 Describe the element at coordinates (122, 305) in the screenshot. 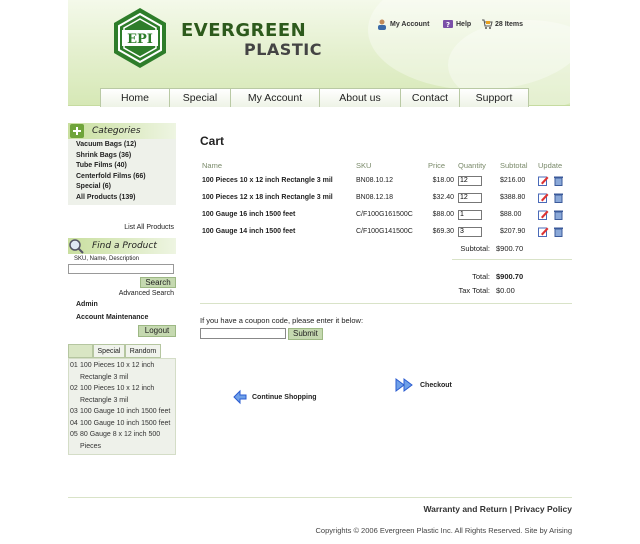

I see `admin-link: Admin` at that location.